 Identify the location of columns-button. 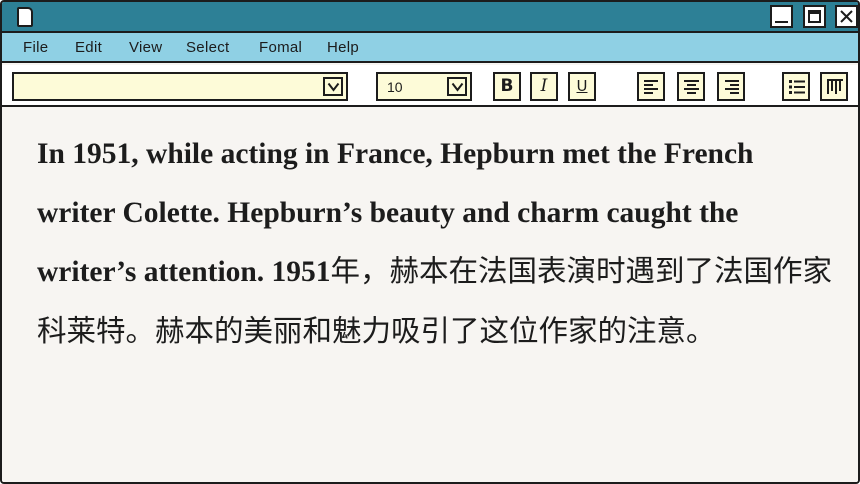
(834, 86).